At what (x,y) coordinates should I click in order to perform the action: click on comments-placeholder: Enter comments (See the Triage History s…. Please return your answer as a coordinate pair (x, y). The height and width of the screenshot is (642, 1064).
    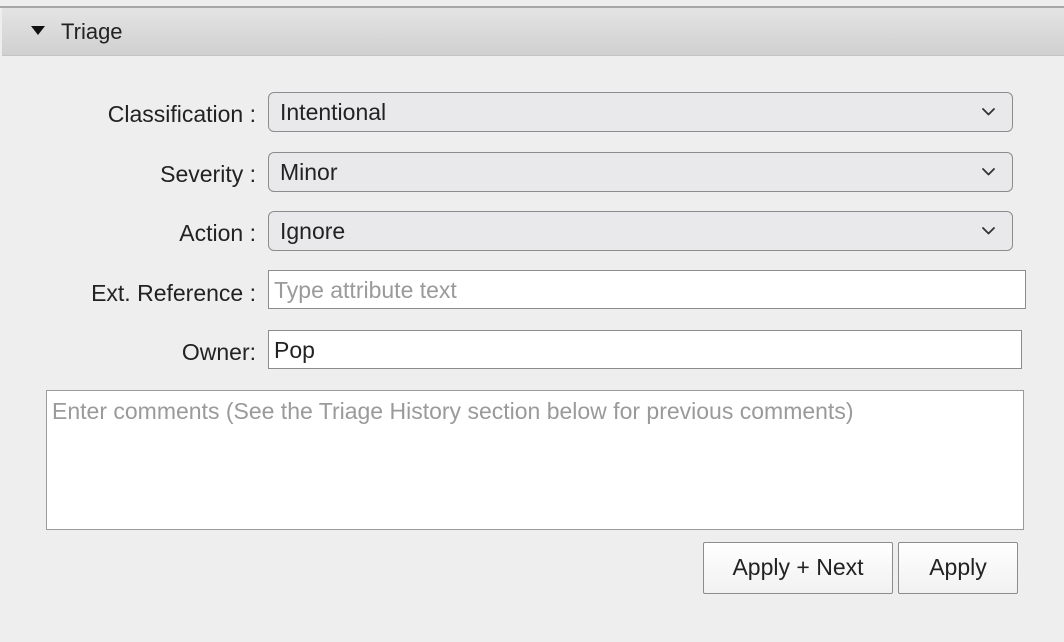
    Looking at the image, I should click on (453, 411).